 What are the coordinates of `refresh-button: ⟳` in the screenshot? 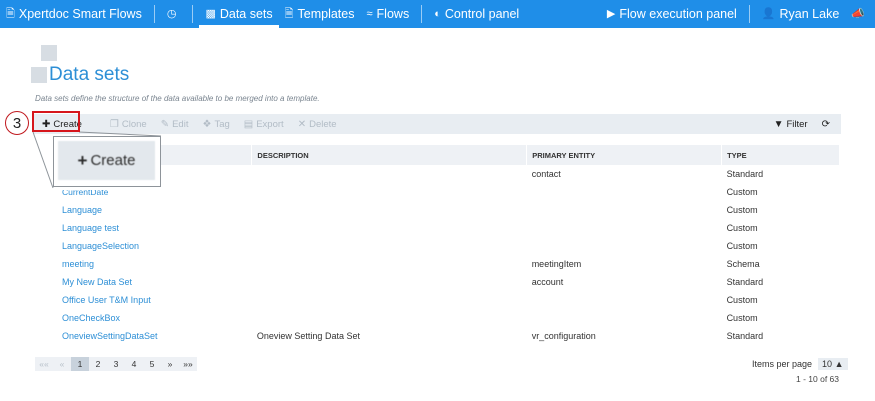 It's located at (828, 124).